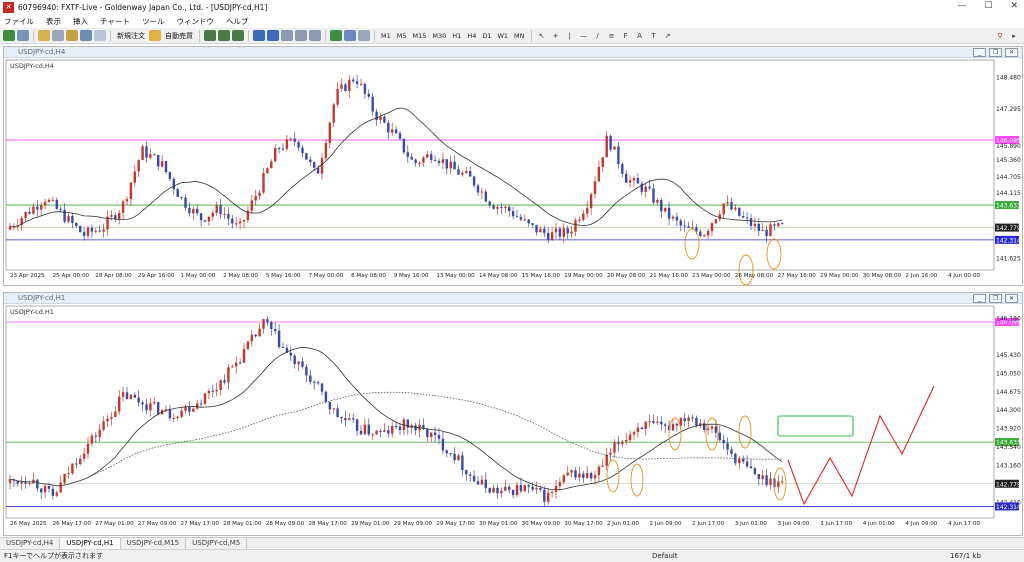 This screenshot has width=1024, height=562. What do you see at coordinates (386, 36) in the screenshot?
I see `tf-m1: M1` at bounding box center [386, 36].